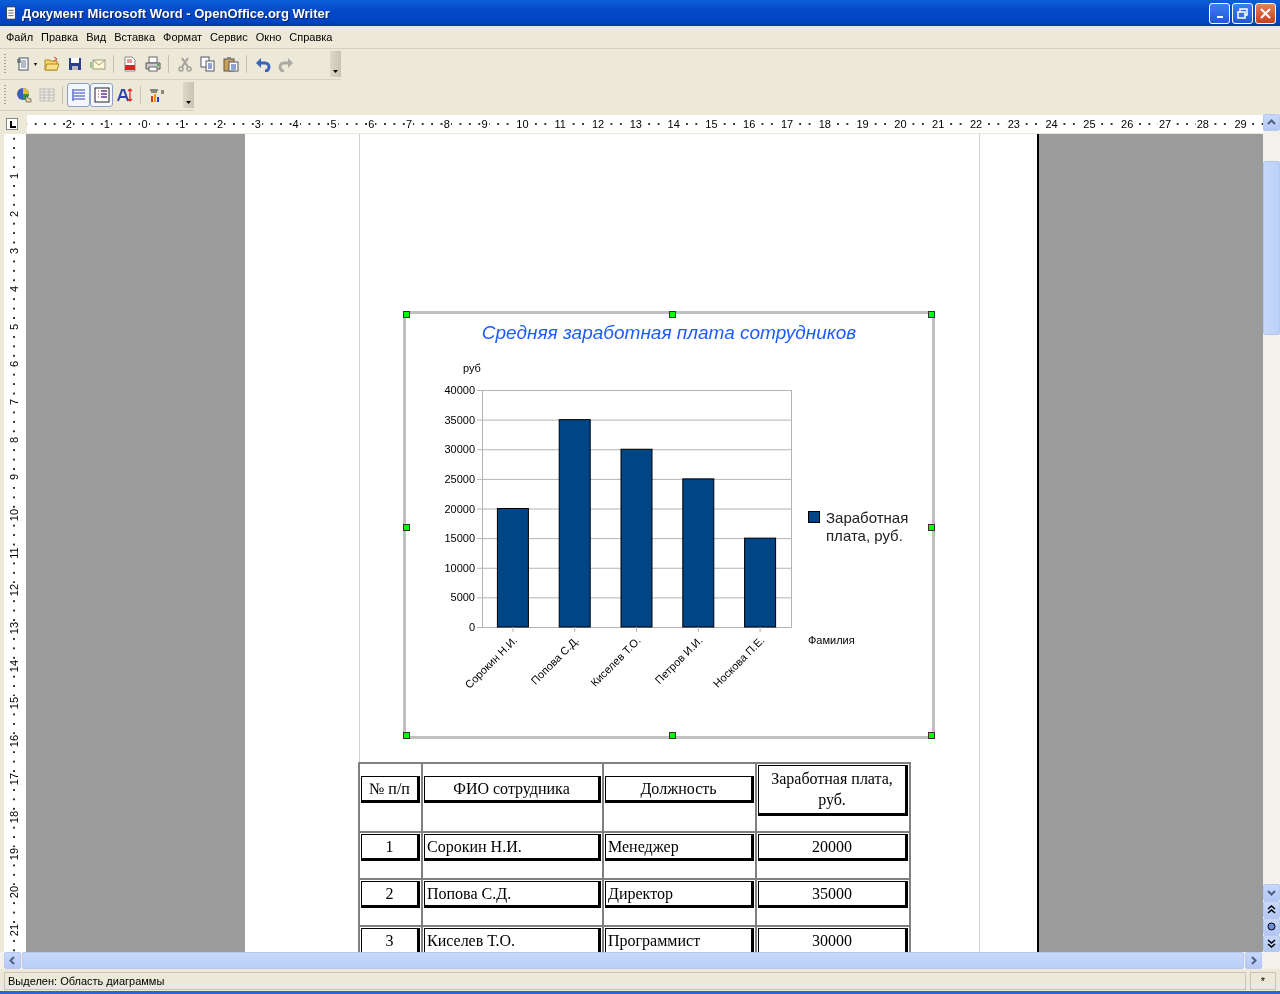  Describe the element at coordinates (46, 95) in the screenshot. I see `data-table-icon` at that location.